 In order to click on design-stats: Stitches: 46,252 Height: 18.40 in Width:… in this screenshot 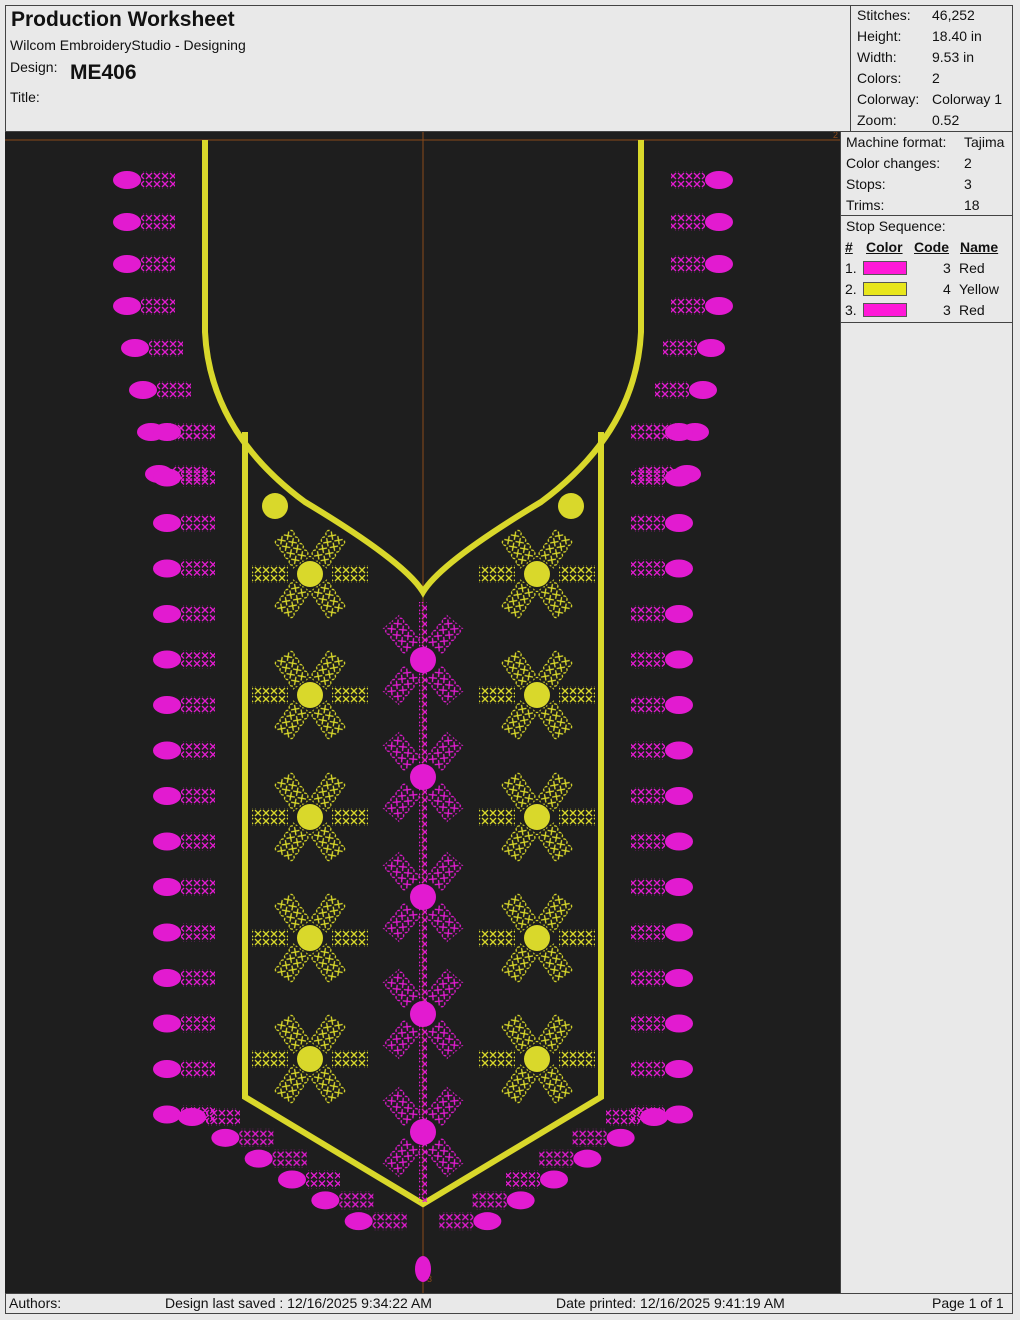, I will do `click(932, 68)`.